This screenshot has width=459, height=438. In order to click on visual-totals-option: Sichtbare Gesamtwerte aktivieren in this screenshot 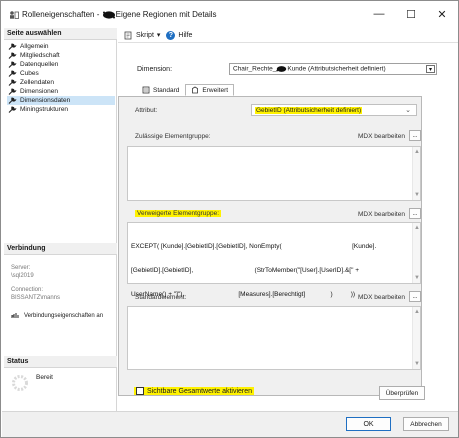, I will do `click(194, 391)`.